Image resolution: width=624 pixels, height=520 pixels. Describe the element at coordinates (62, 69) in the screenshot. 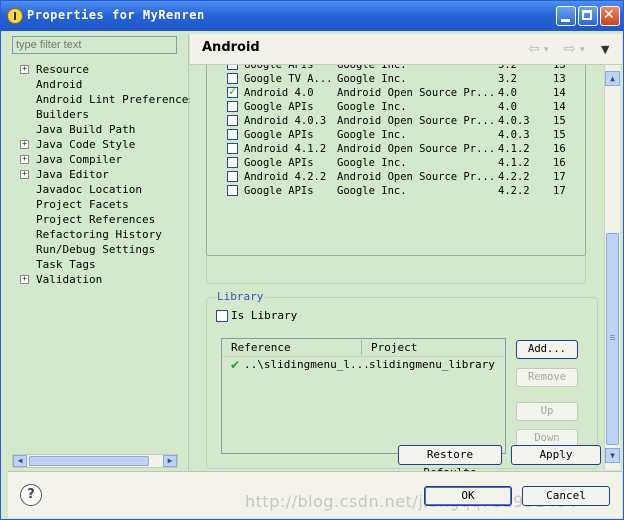

I see `tree-item-label: Resource` at that location.